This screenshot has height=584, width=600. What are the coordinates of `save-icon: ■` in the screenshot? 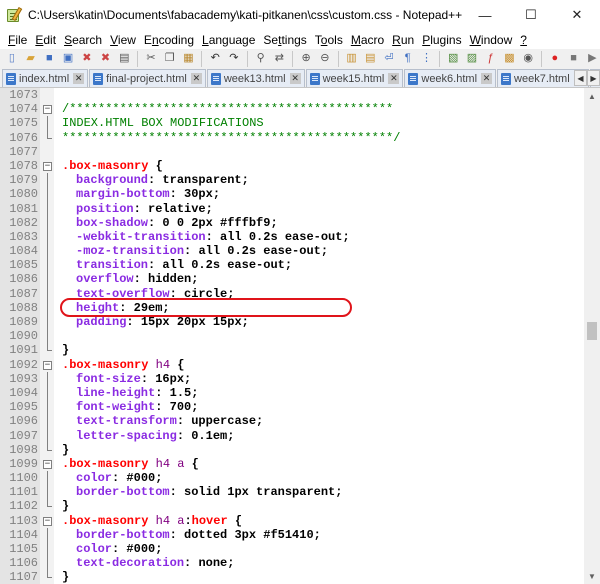 It's located at (49, 59).